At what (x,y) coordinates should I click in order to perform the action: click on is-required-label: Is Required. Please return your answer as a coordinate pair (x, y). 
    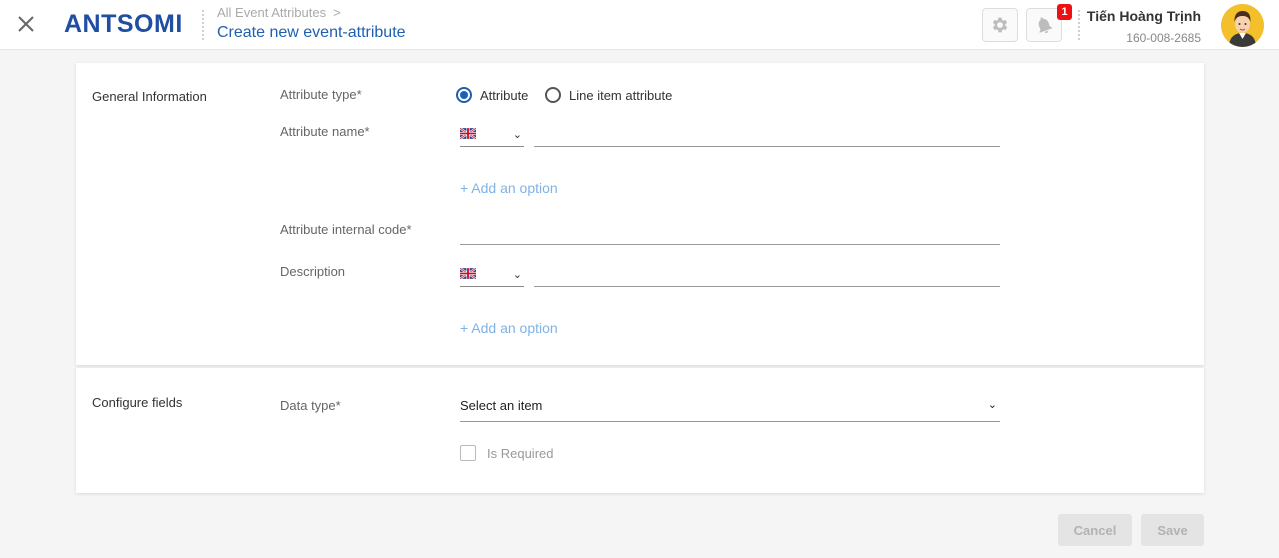
    Looking at the image, I should click on (520, 453).